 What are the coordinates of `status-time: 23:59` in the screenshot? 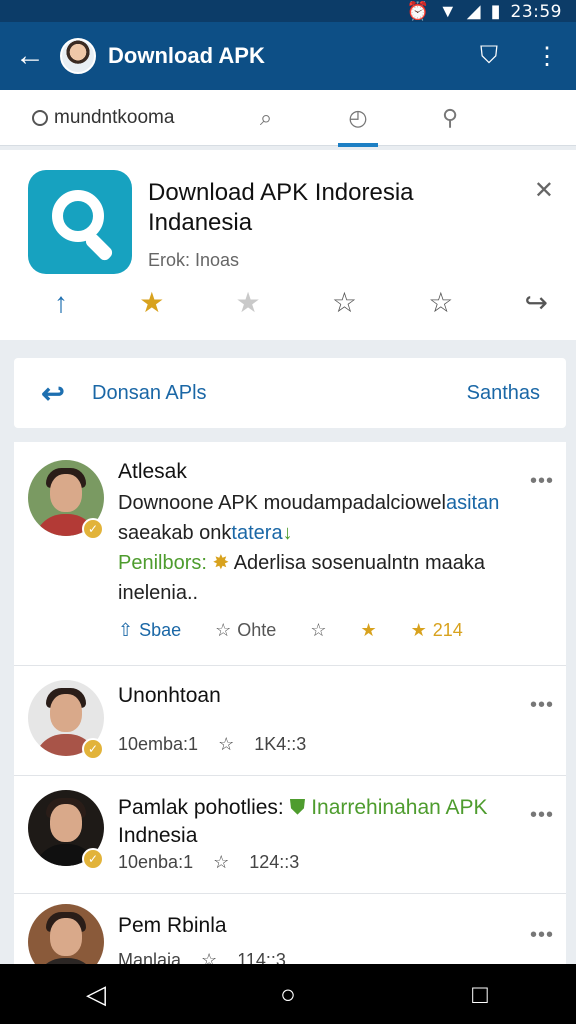 It's located at (536, 11).